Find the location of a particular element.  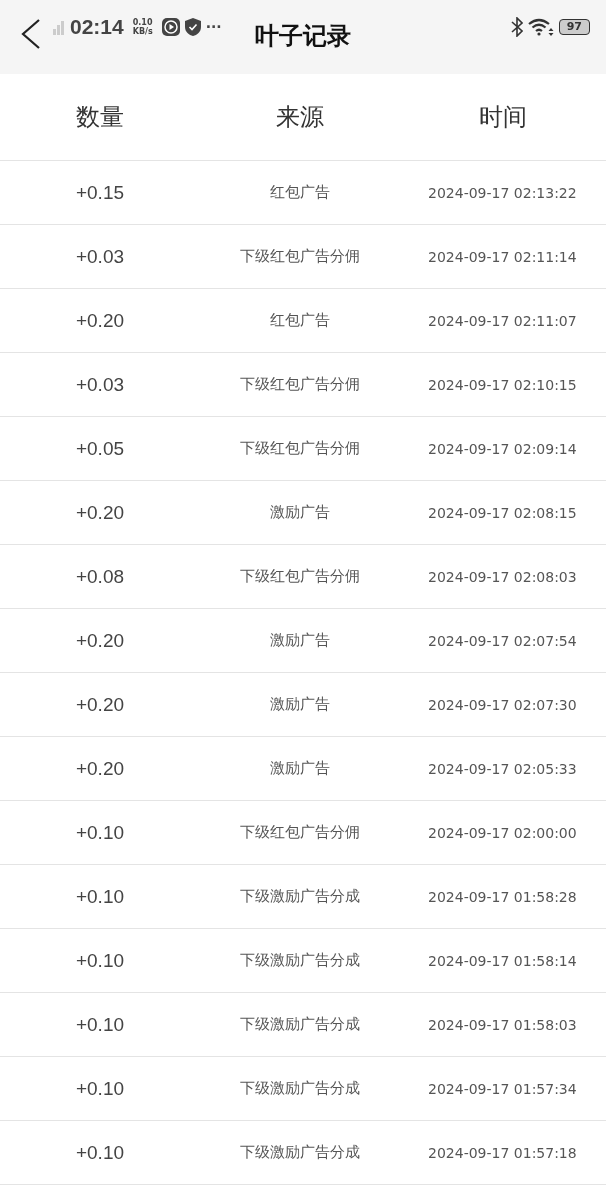

battery-indicator: 97 is located at coordinates (574, 27).